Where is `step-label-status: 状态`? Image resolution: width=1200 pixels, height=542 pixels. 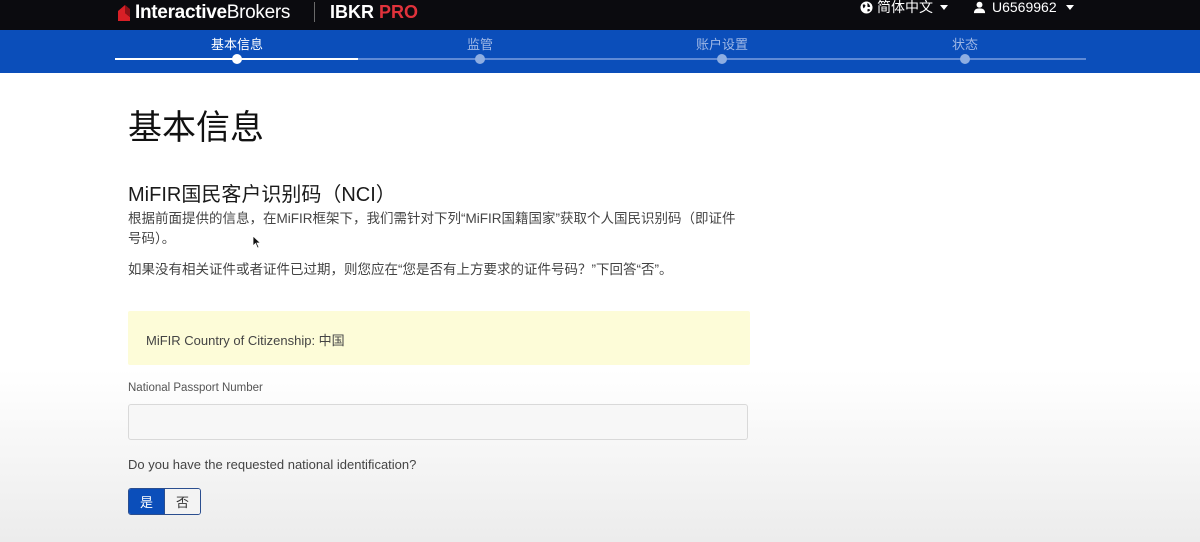 step-label-status: 状态 is located at coordinates (965, 44).